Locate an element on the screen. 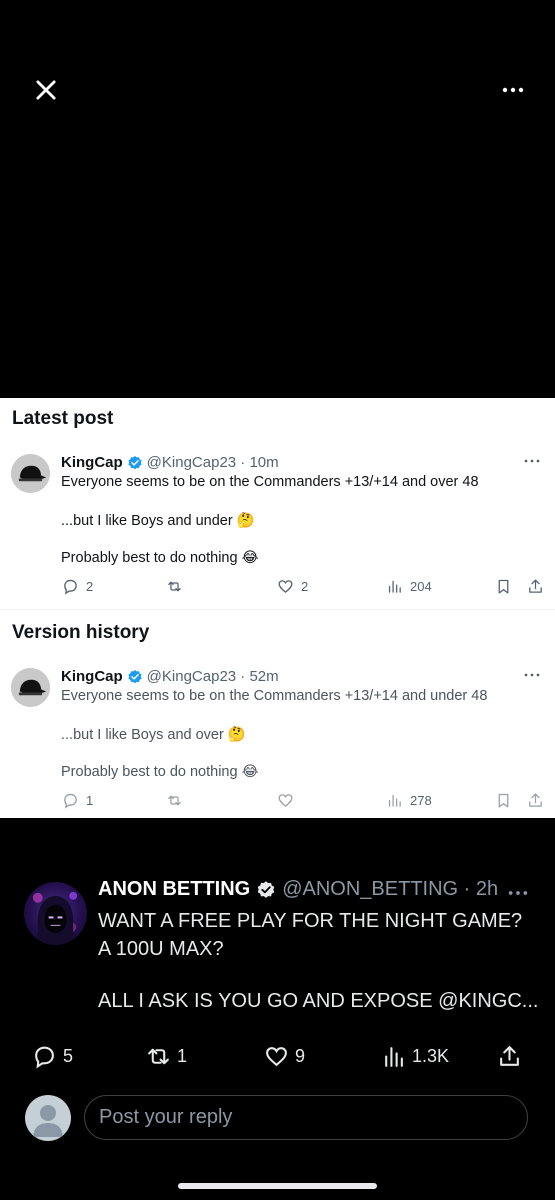 The height and width of the screenshot is (1200, 555). home-indicator is located at coordinates (277, 1186).